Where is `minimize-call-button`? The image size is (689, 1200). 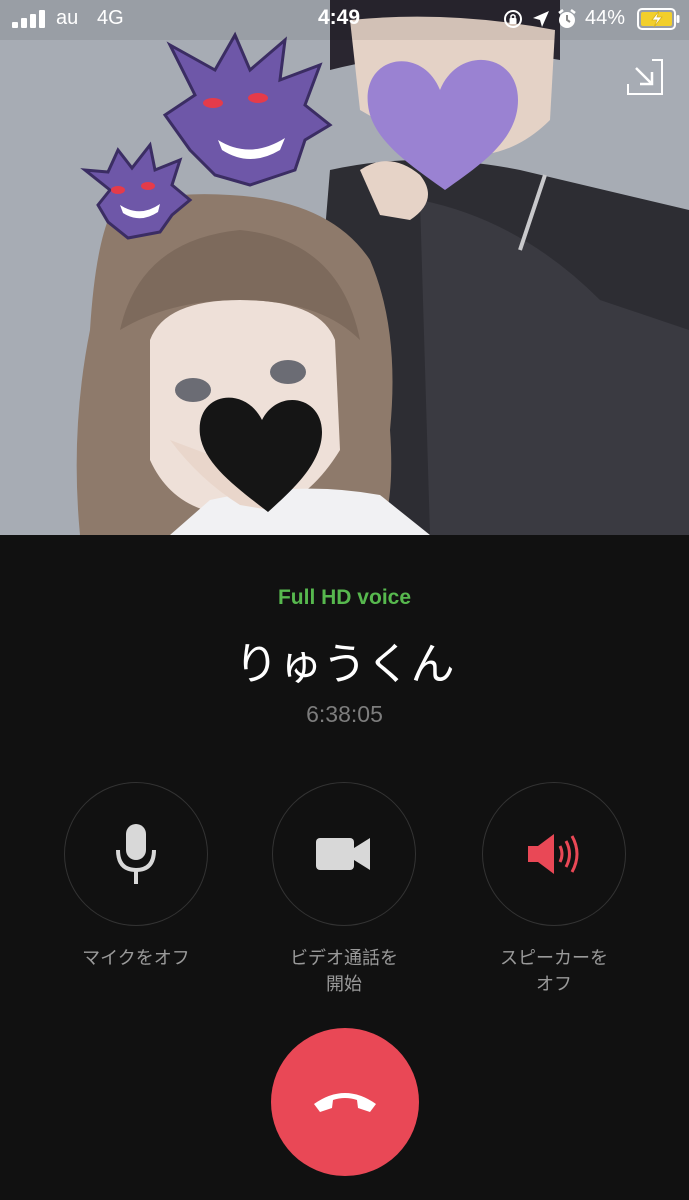
minimize-call-button is located at coordinates (645, 77).